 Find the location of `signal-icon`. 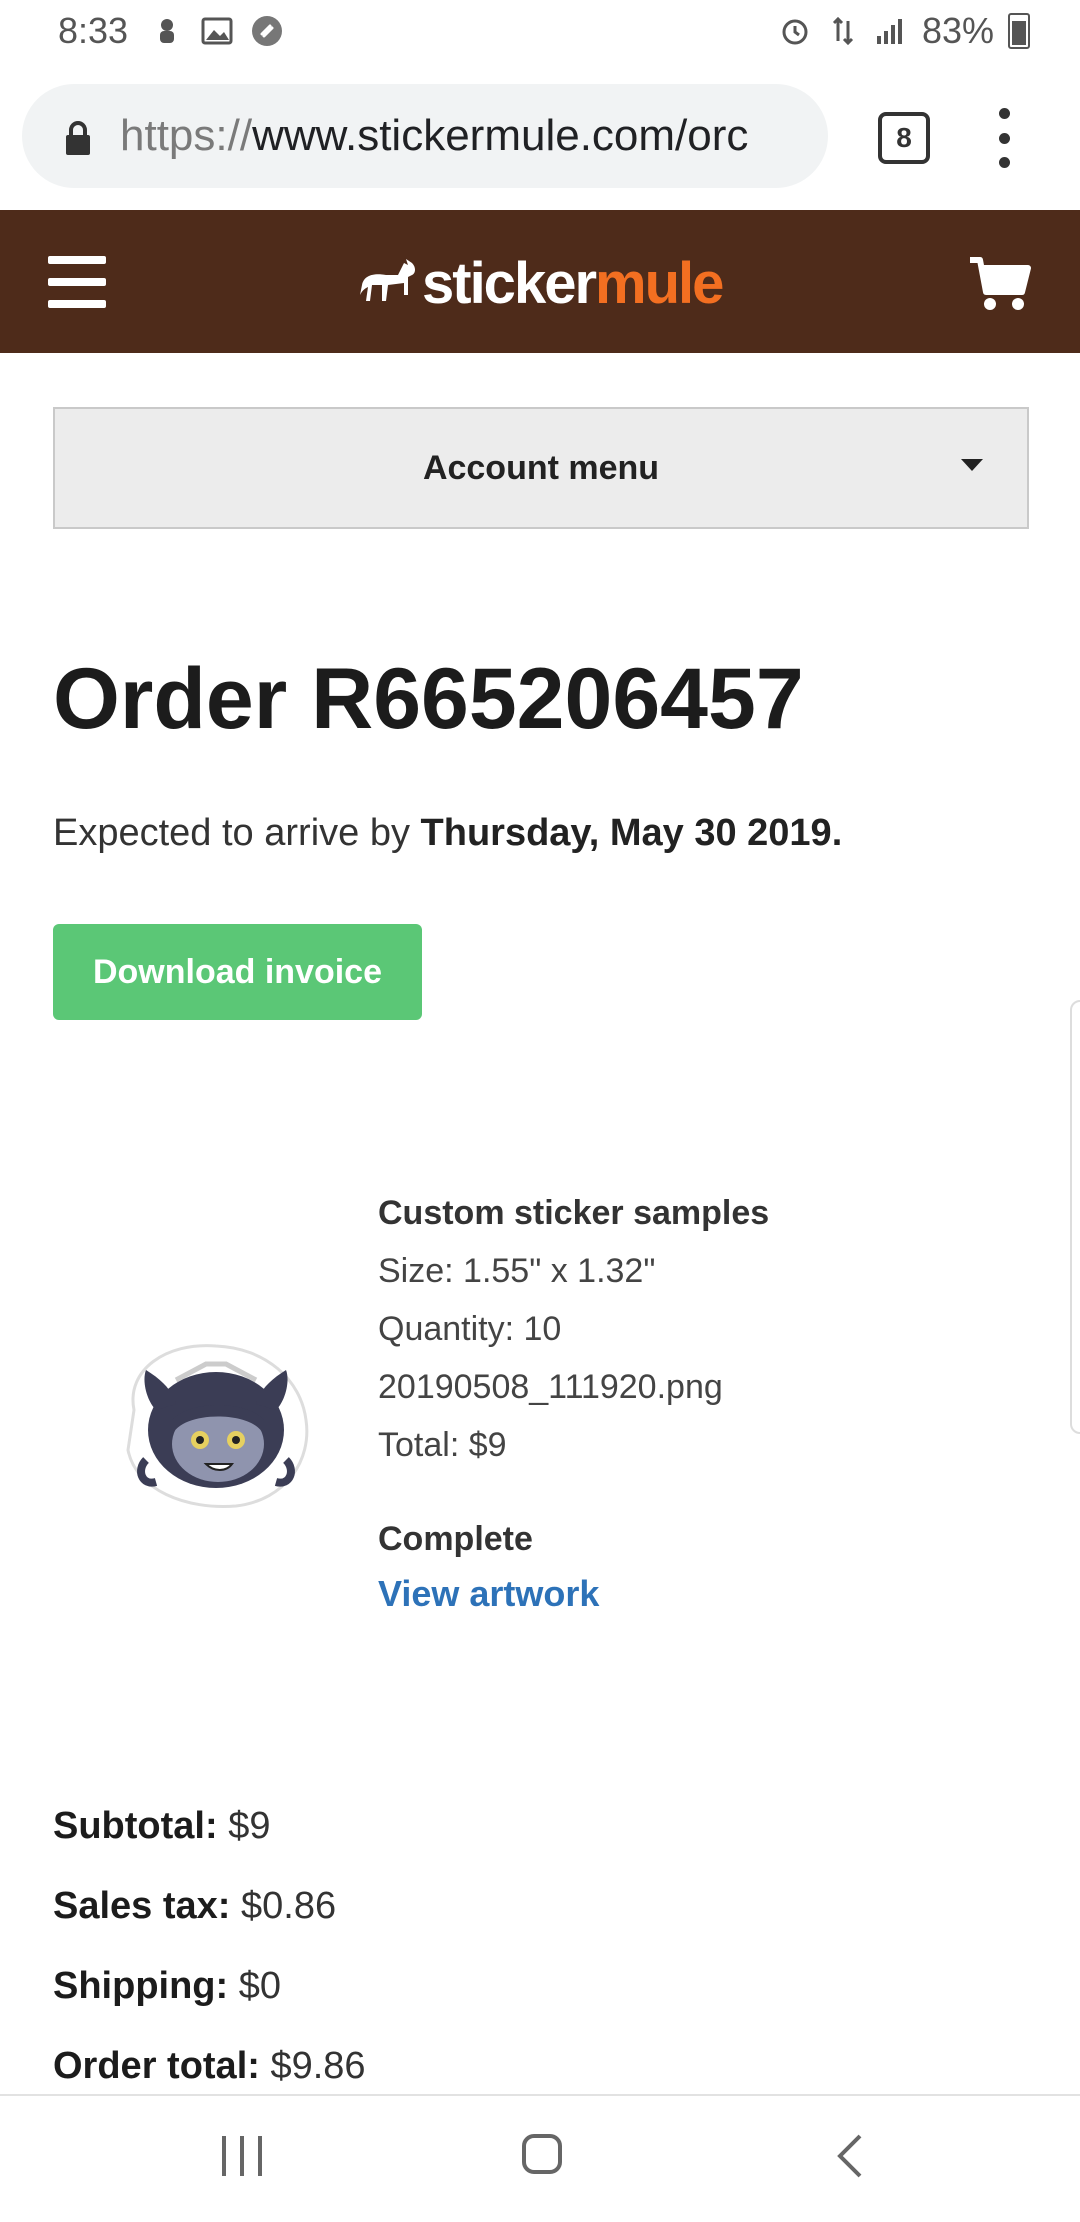

signal-icon is located at coordinates (891, 31).